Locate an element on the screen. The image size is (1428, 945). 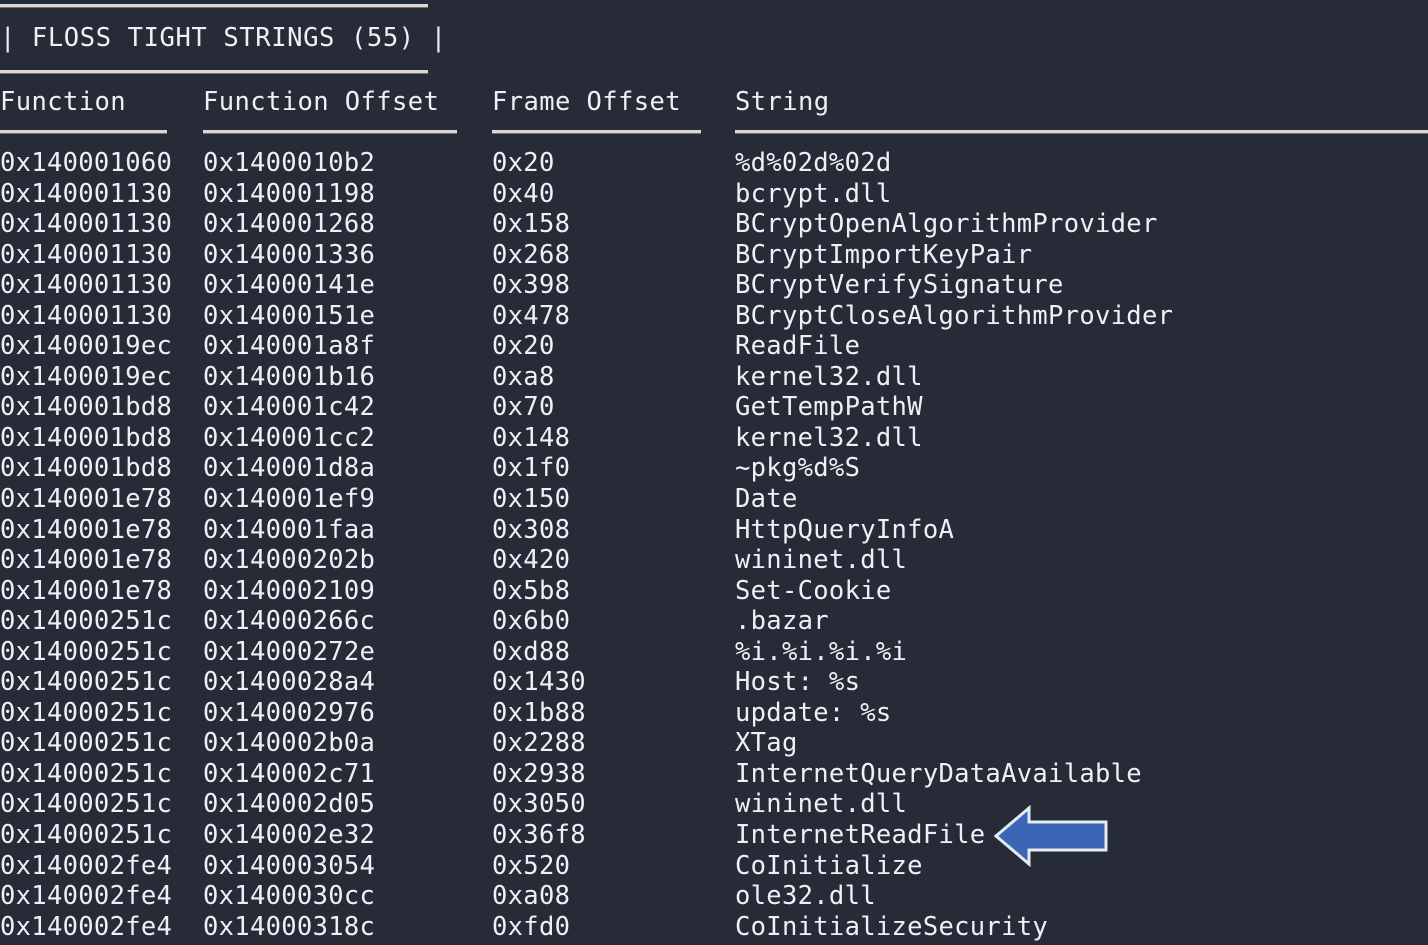
cell-function-offset: 0x140001faa is located at coordinates (289, 529).